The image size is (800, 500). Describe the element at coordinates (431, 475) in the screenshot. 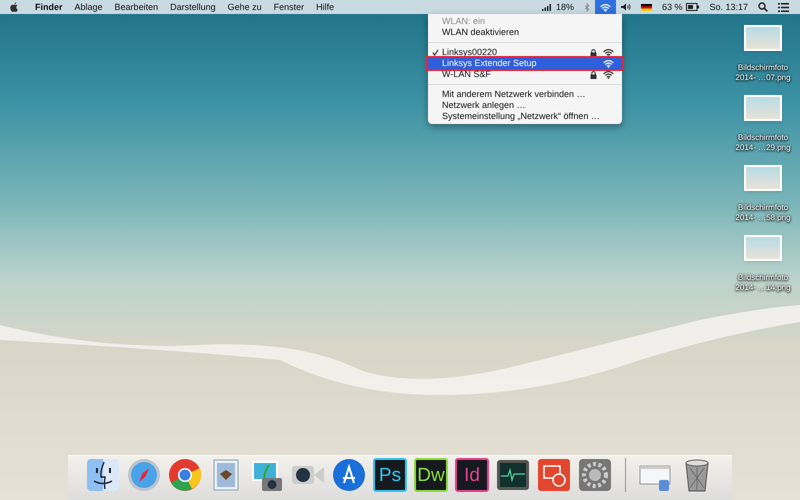

I see `dock-app-button: Dw` at that location.